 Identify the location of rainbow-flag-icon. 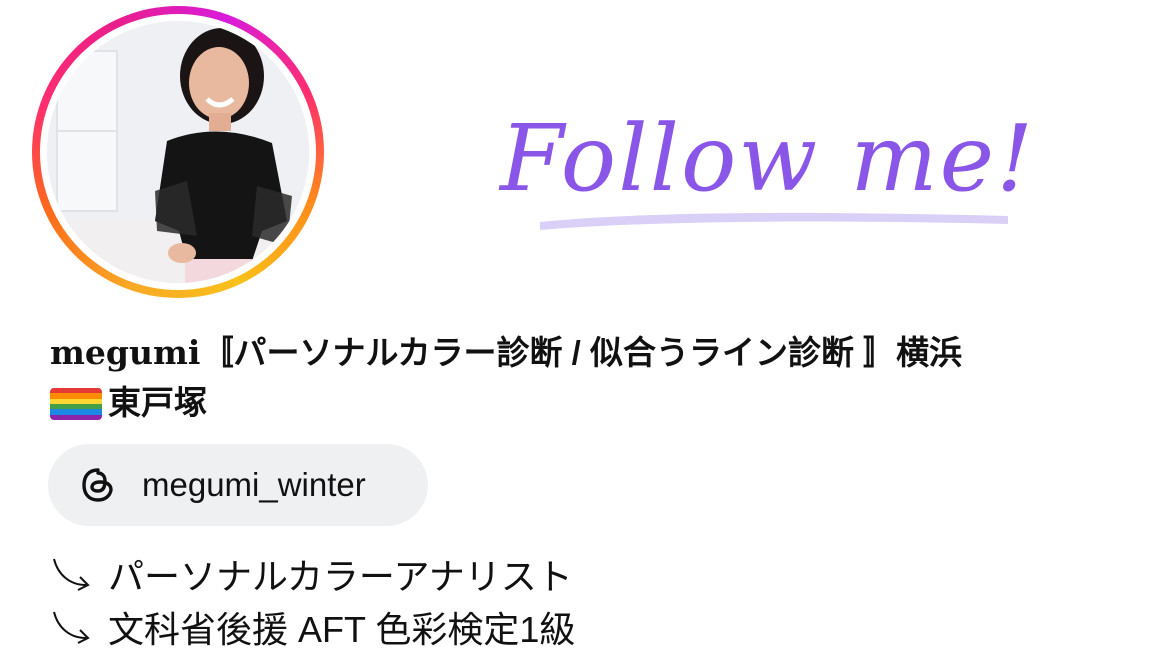
(76, 404).